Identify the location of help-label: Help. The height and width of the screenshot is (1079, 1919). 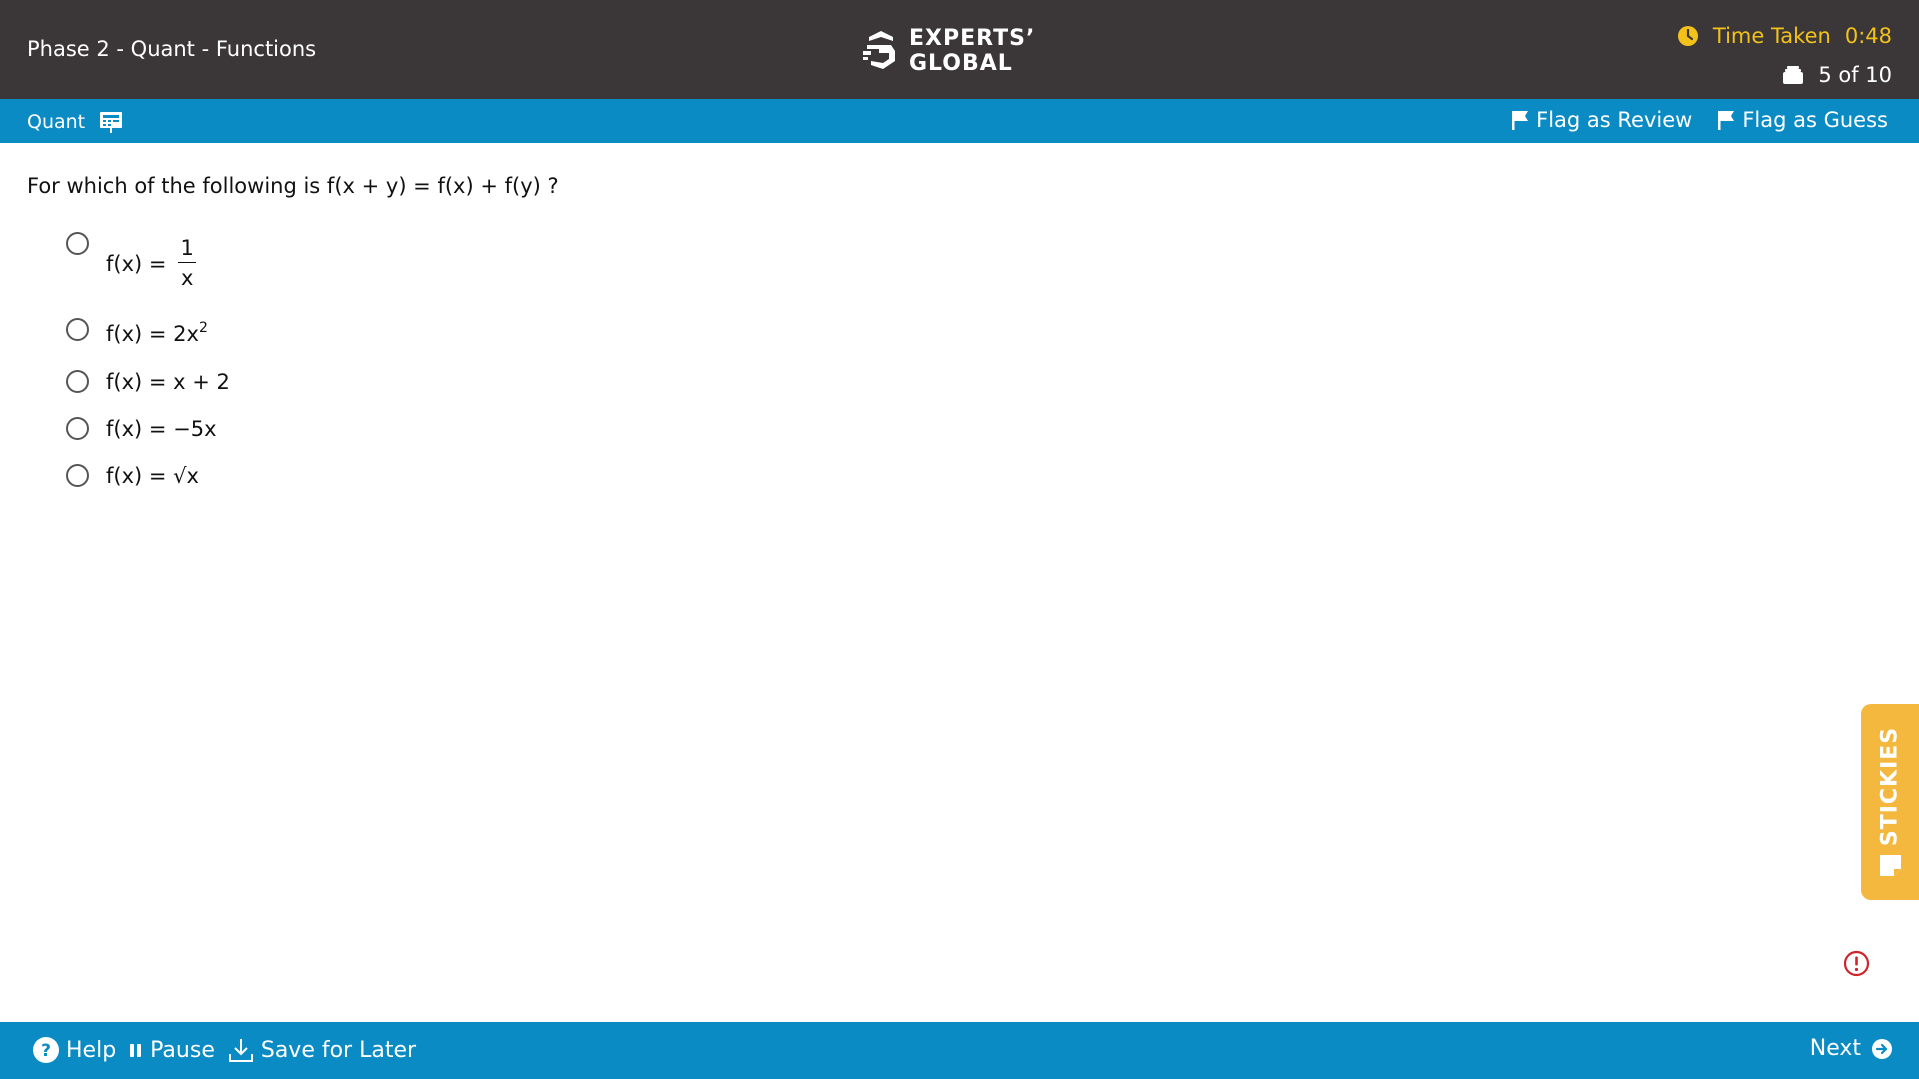
(91, 1050).